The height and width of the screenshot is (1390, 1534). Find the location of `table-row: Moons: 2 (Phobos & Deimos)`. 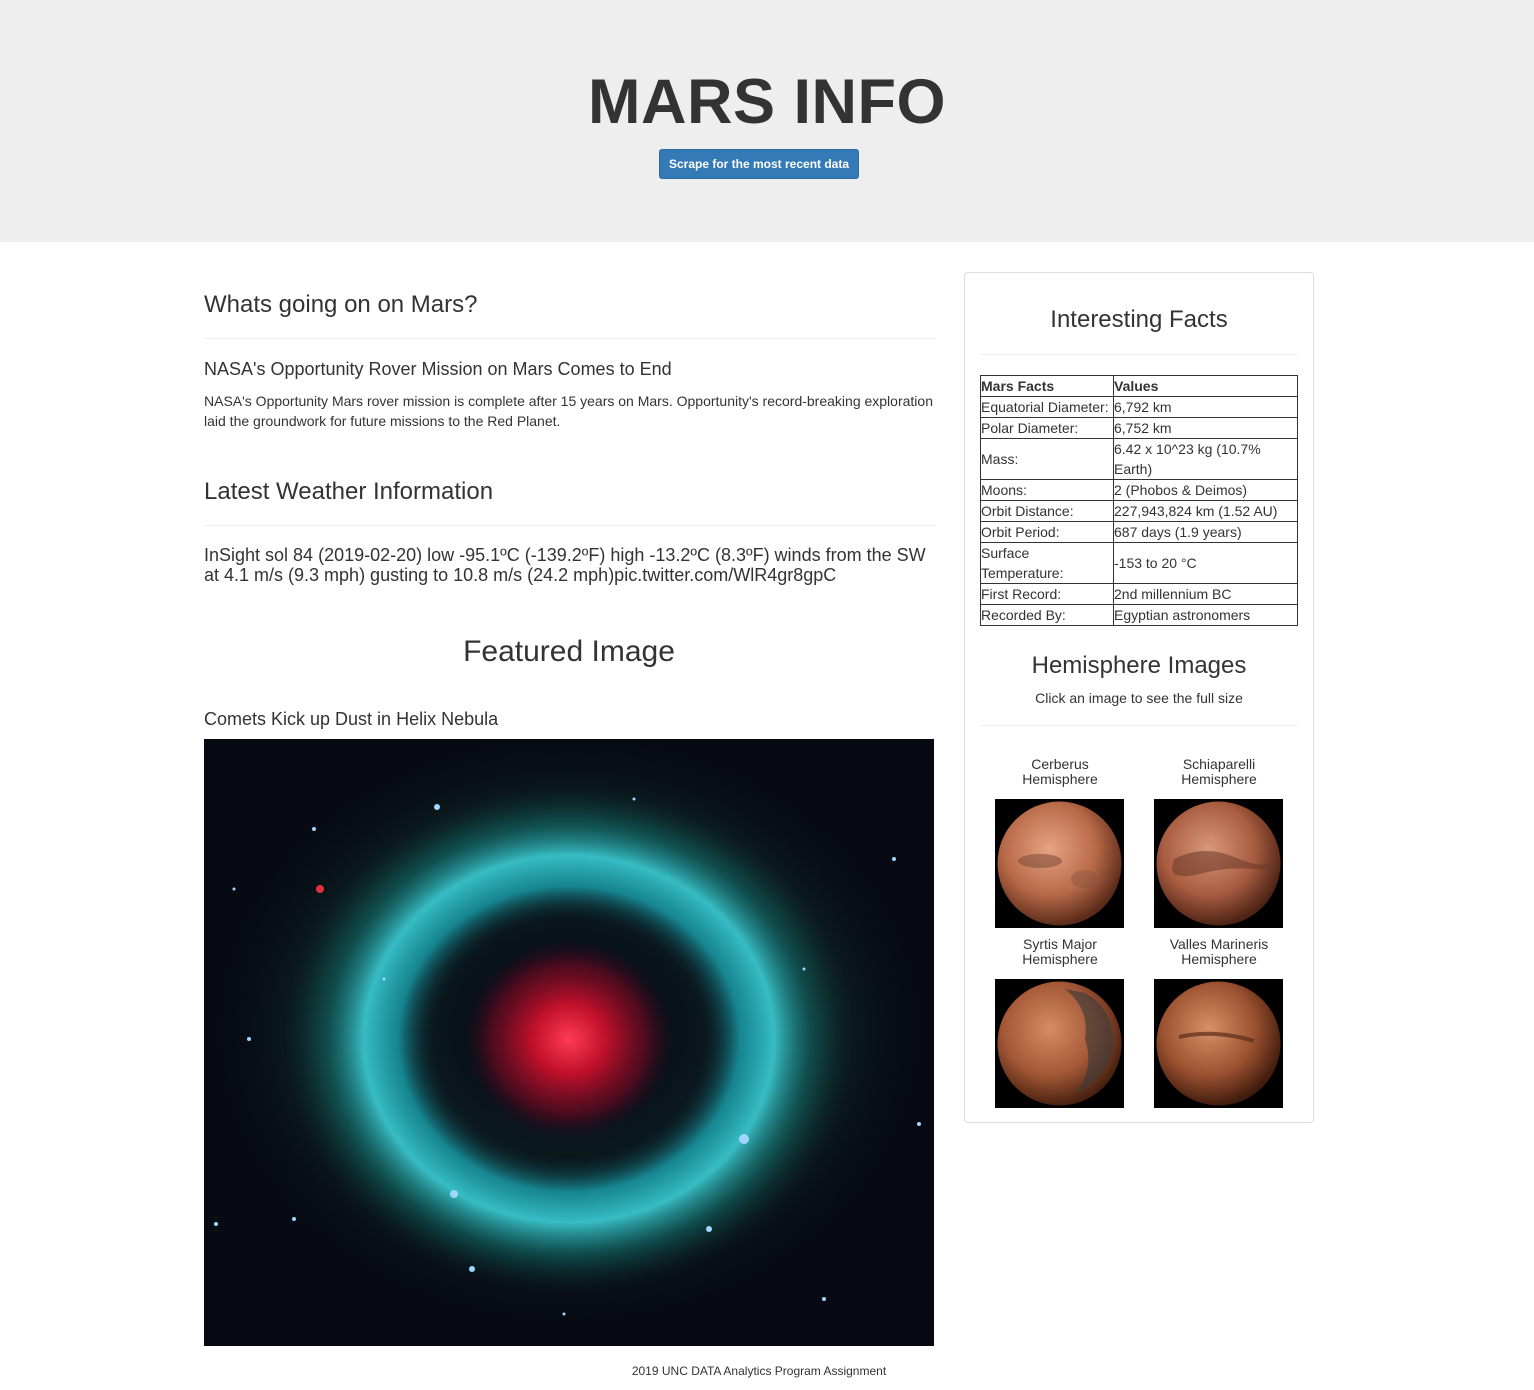

table-row: Moons: 2 (Phobos & Deimos) is located at coordinates (1139, 490).